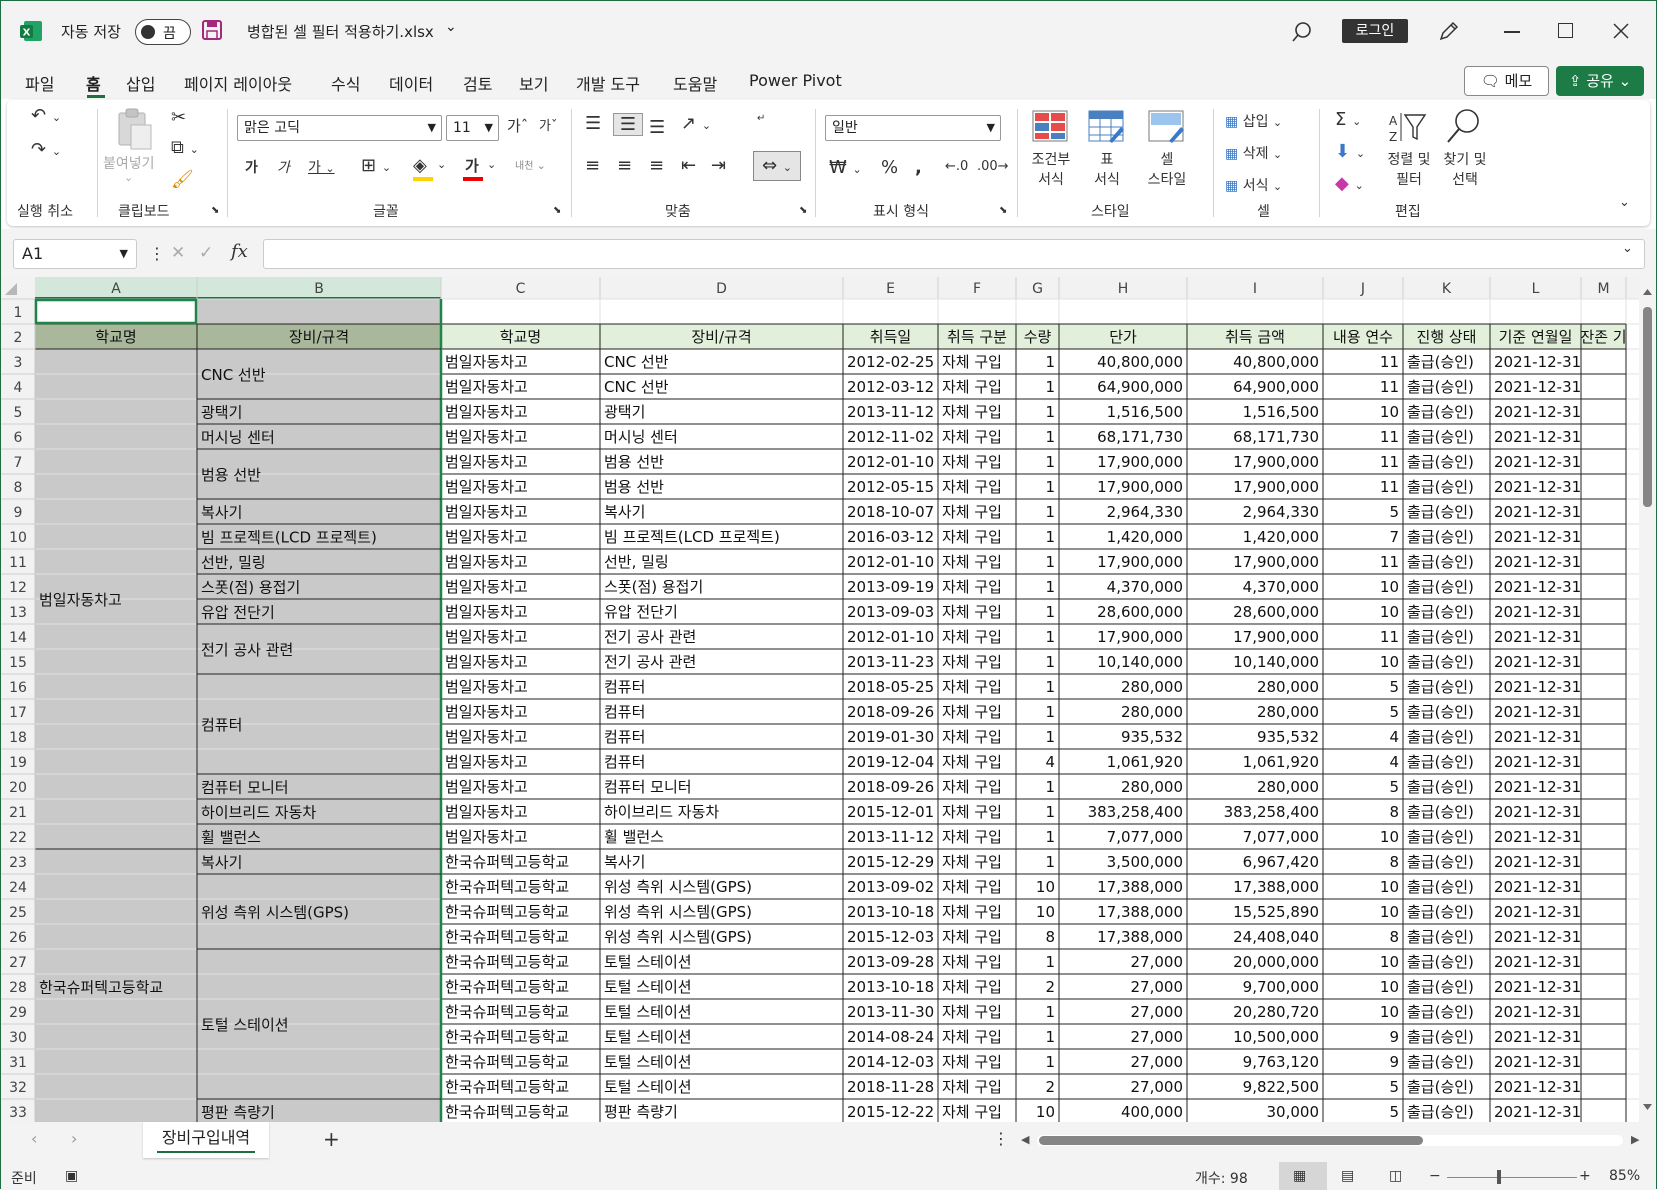 The width and height of the screenshot is (1657, 1190). Describe the element at coordinates (548, 124) in the screenshot. I see `decrease-font-icon: 가ˇ` at that location.